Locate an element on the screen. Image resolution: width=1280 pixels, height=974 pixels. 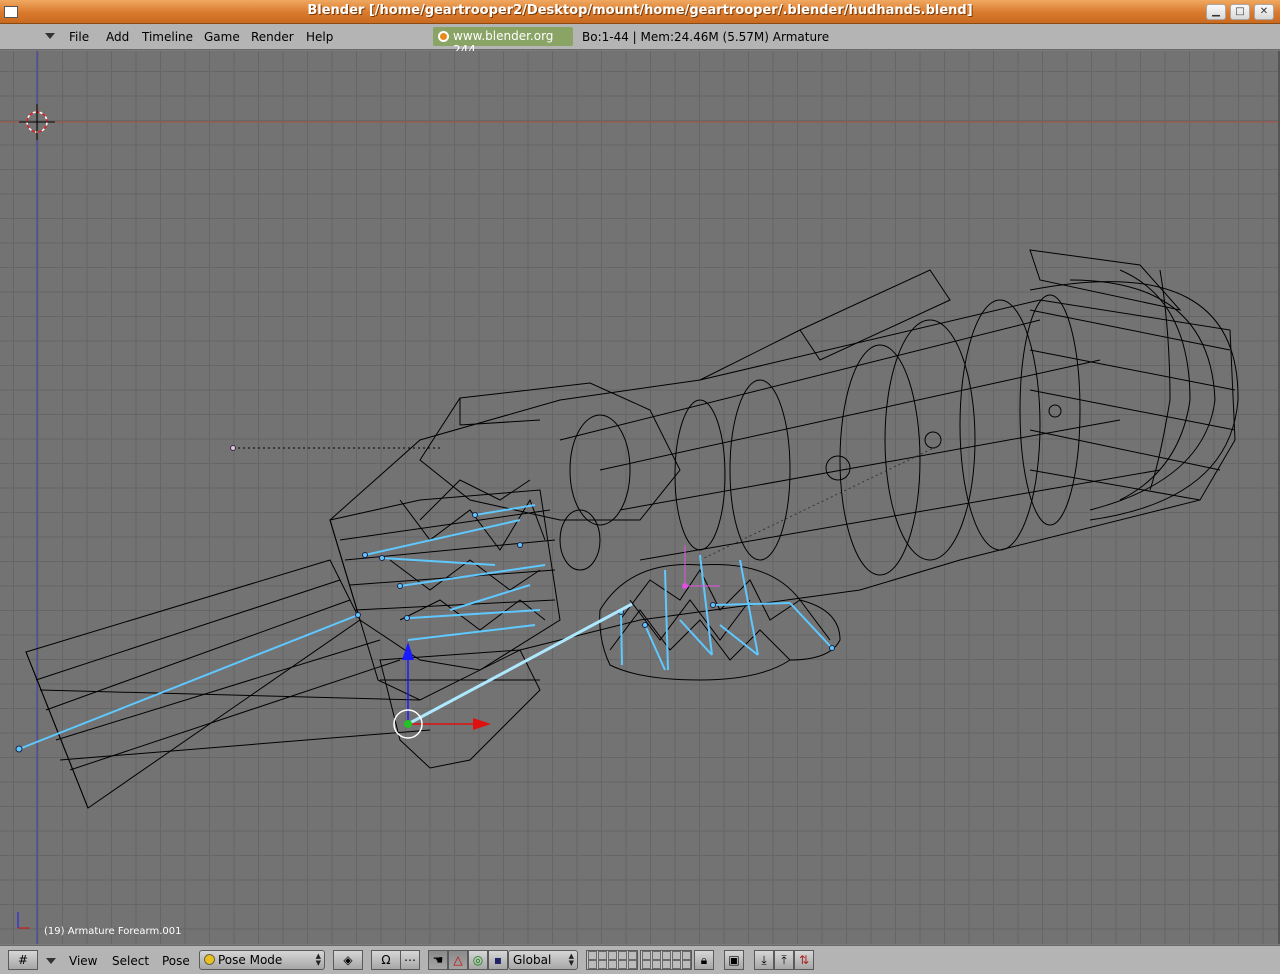
ring-icon: ◎ is located at coordinates (478, 960).